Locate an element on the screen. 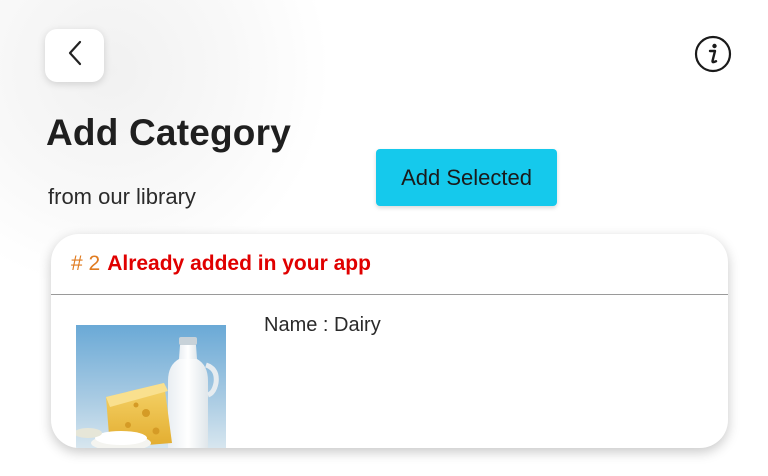 The image size is (768, 476). category-number: # 2 is located at coordinates (86, 263).